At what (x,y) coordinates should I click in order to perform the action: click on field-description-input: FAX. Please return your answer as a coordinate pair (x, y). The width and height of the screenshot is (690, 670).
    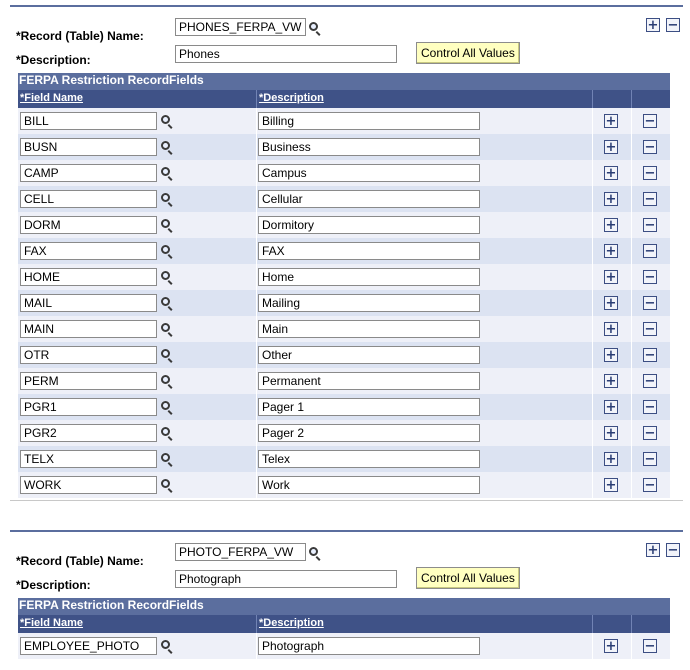
    Looking at the image, I should click on (369, 251).